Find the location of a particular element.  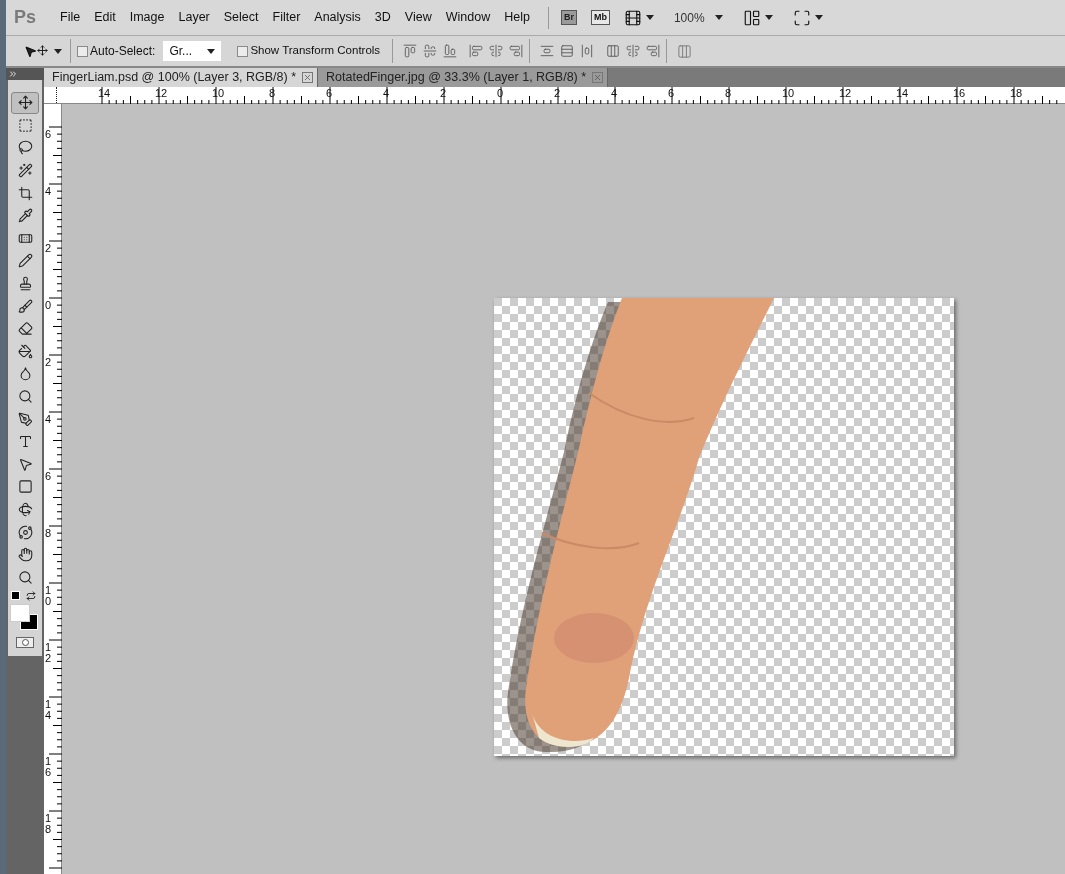

auto-select-label: Auto-Select: is located at coordinates (123, 51).